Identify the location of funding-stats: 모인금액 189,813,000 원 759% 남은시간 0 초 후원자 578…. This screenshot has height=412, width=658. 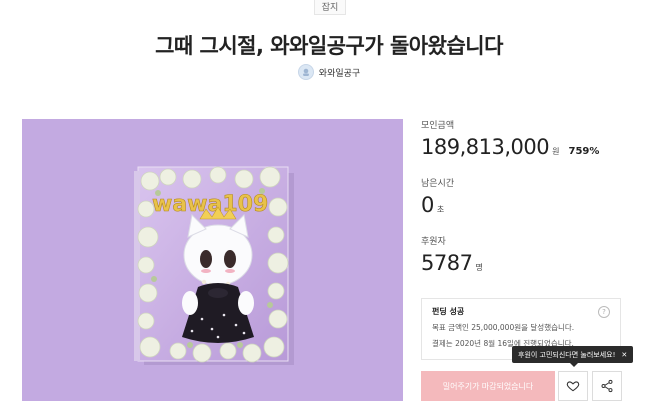
(531, 205).